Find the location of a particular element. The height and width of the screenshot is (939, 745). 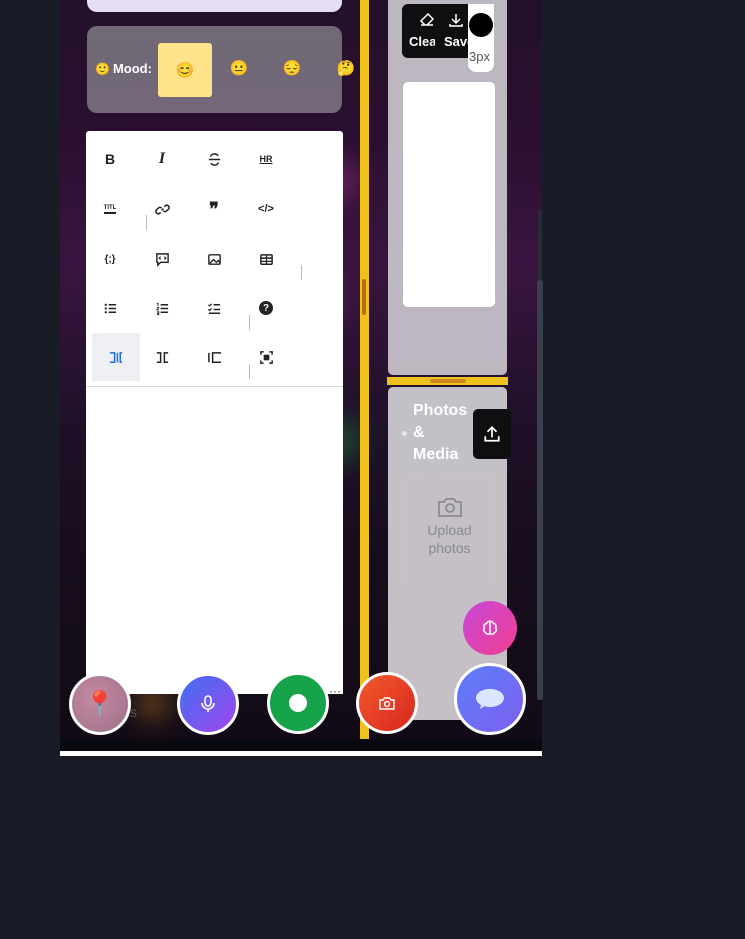

upload-icon is located at coordinates (492, 434).